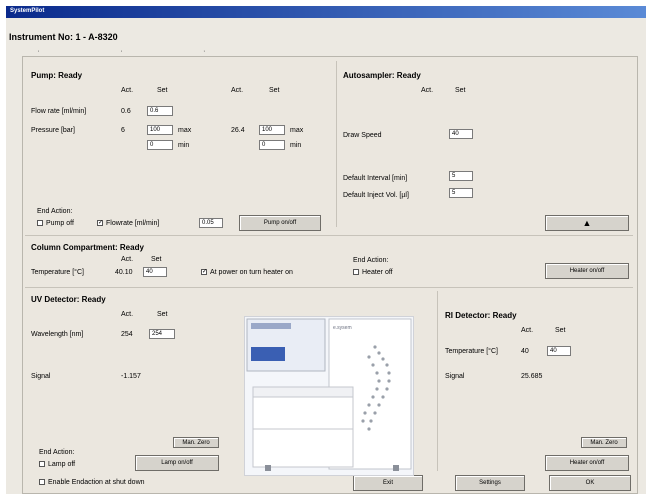 This screenshot has width=652, height=500. I want to click on divider-vertical-bottom, so click(437, 381).